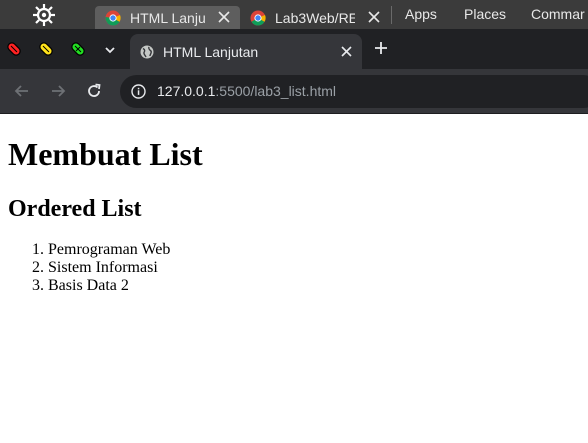 The height and width of the screenshot is (443, 588). I want to click on menu-places: Places, so click(485, 14).